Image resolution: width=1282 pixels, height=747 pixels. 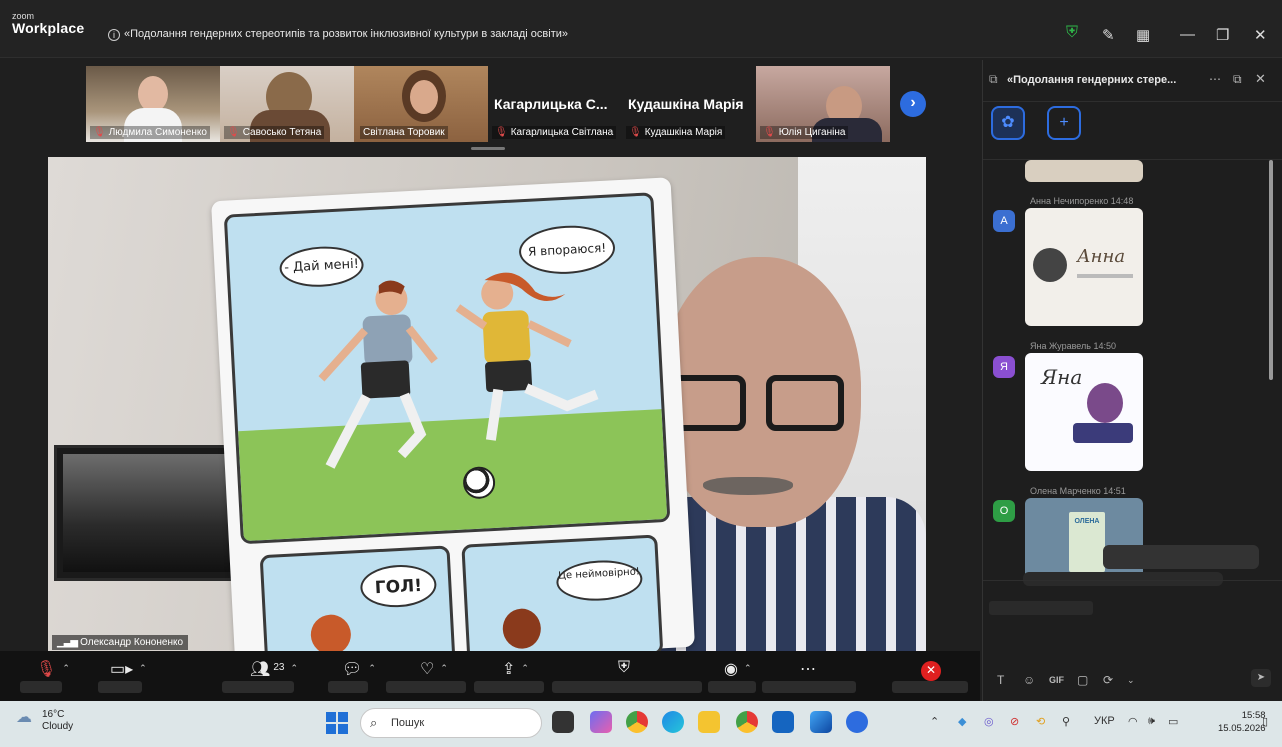 What do you see at coordinates (709, 722) in the screenshot?
I see `file-explorer-icon` at bounding box center [709, 722].